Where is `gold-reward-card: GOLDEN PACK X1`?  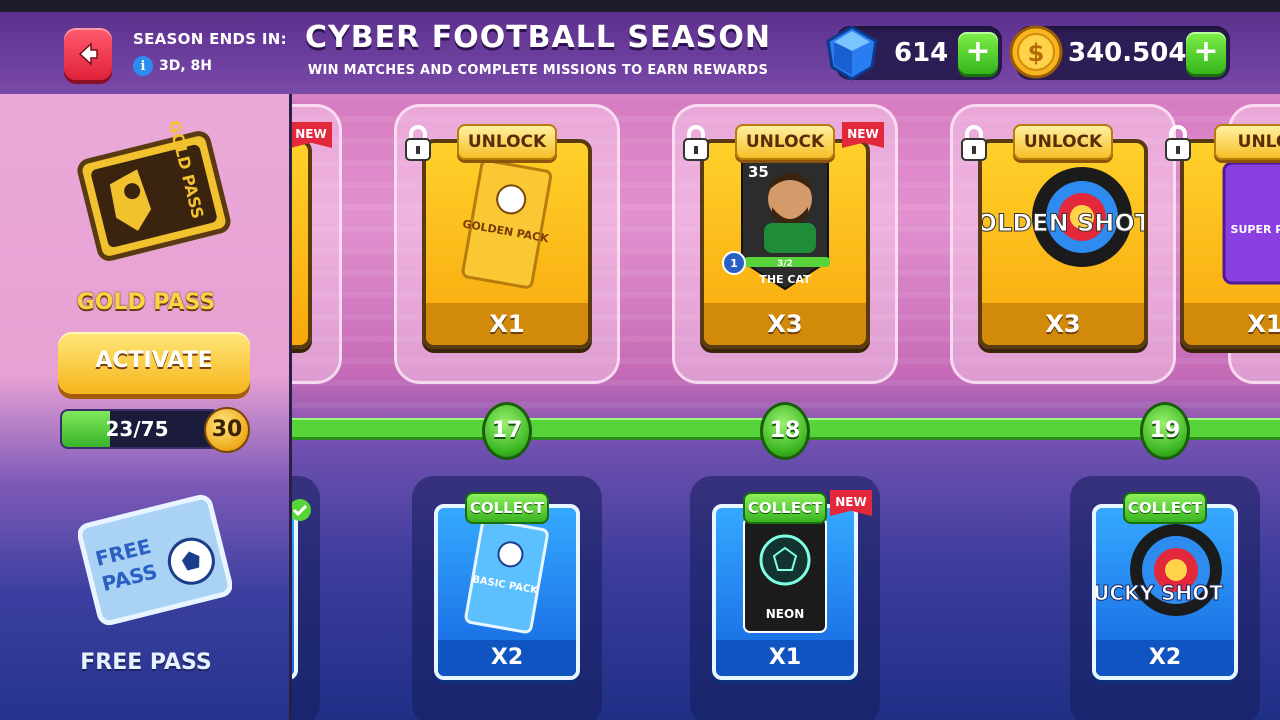
gold-reward-card: GOLDEN PACK X1 is located at coordinates (507, 244).